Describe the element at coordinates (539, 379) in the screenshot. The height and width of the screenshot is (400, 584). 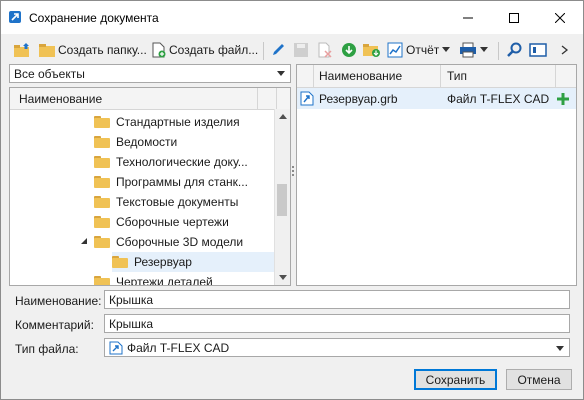
I see `cancel-button: Отмена` at that location.